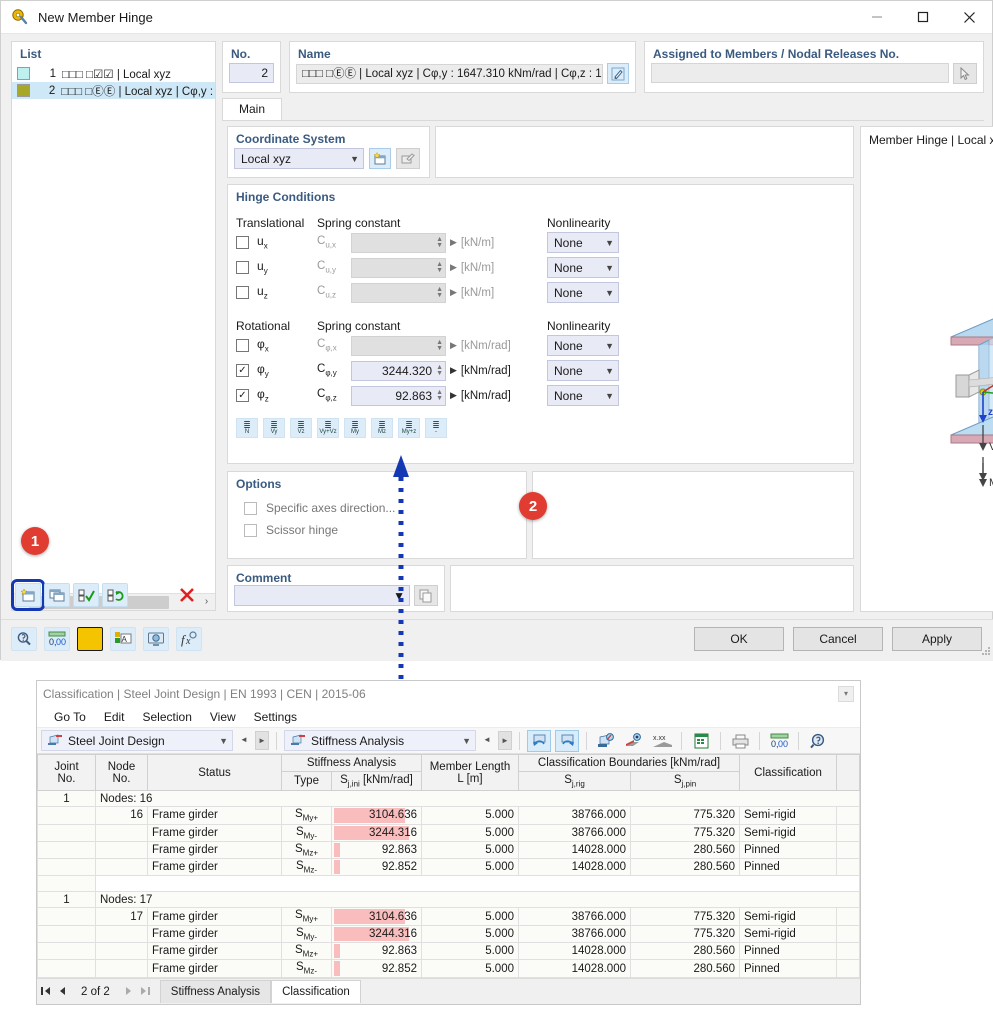 The height and width of the screenshot is (1012, 993). Describe the element at coordinates (634, 741) in the screenshot. I see `view-result-icon` at that location.